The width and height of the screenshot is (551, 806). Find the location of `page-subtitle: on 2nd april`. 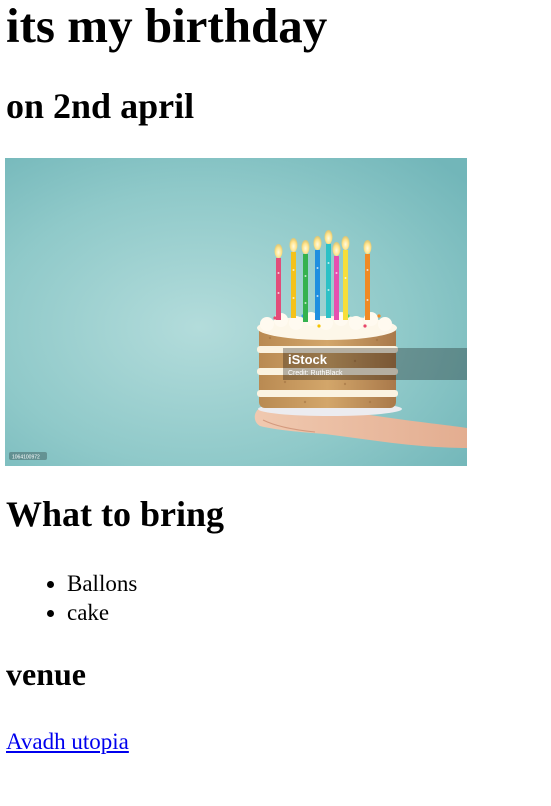

page-subtitle: on 2nd april is located at coordinates (100, 106).